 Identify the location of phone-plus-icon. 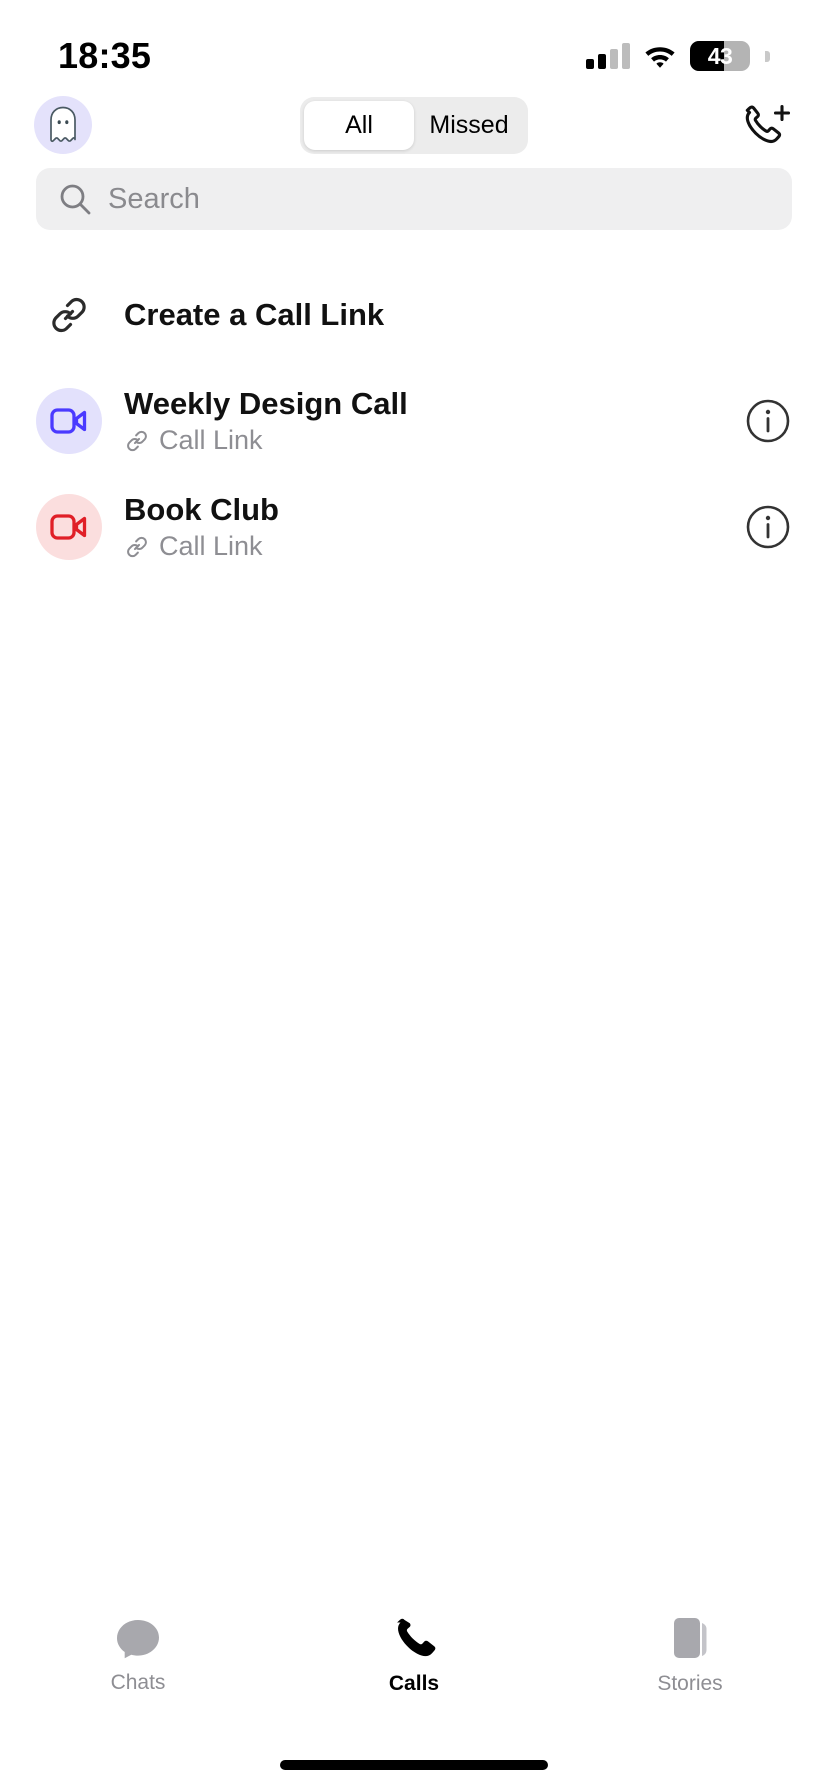
(768, 124).